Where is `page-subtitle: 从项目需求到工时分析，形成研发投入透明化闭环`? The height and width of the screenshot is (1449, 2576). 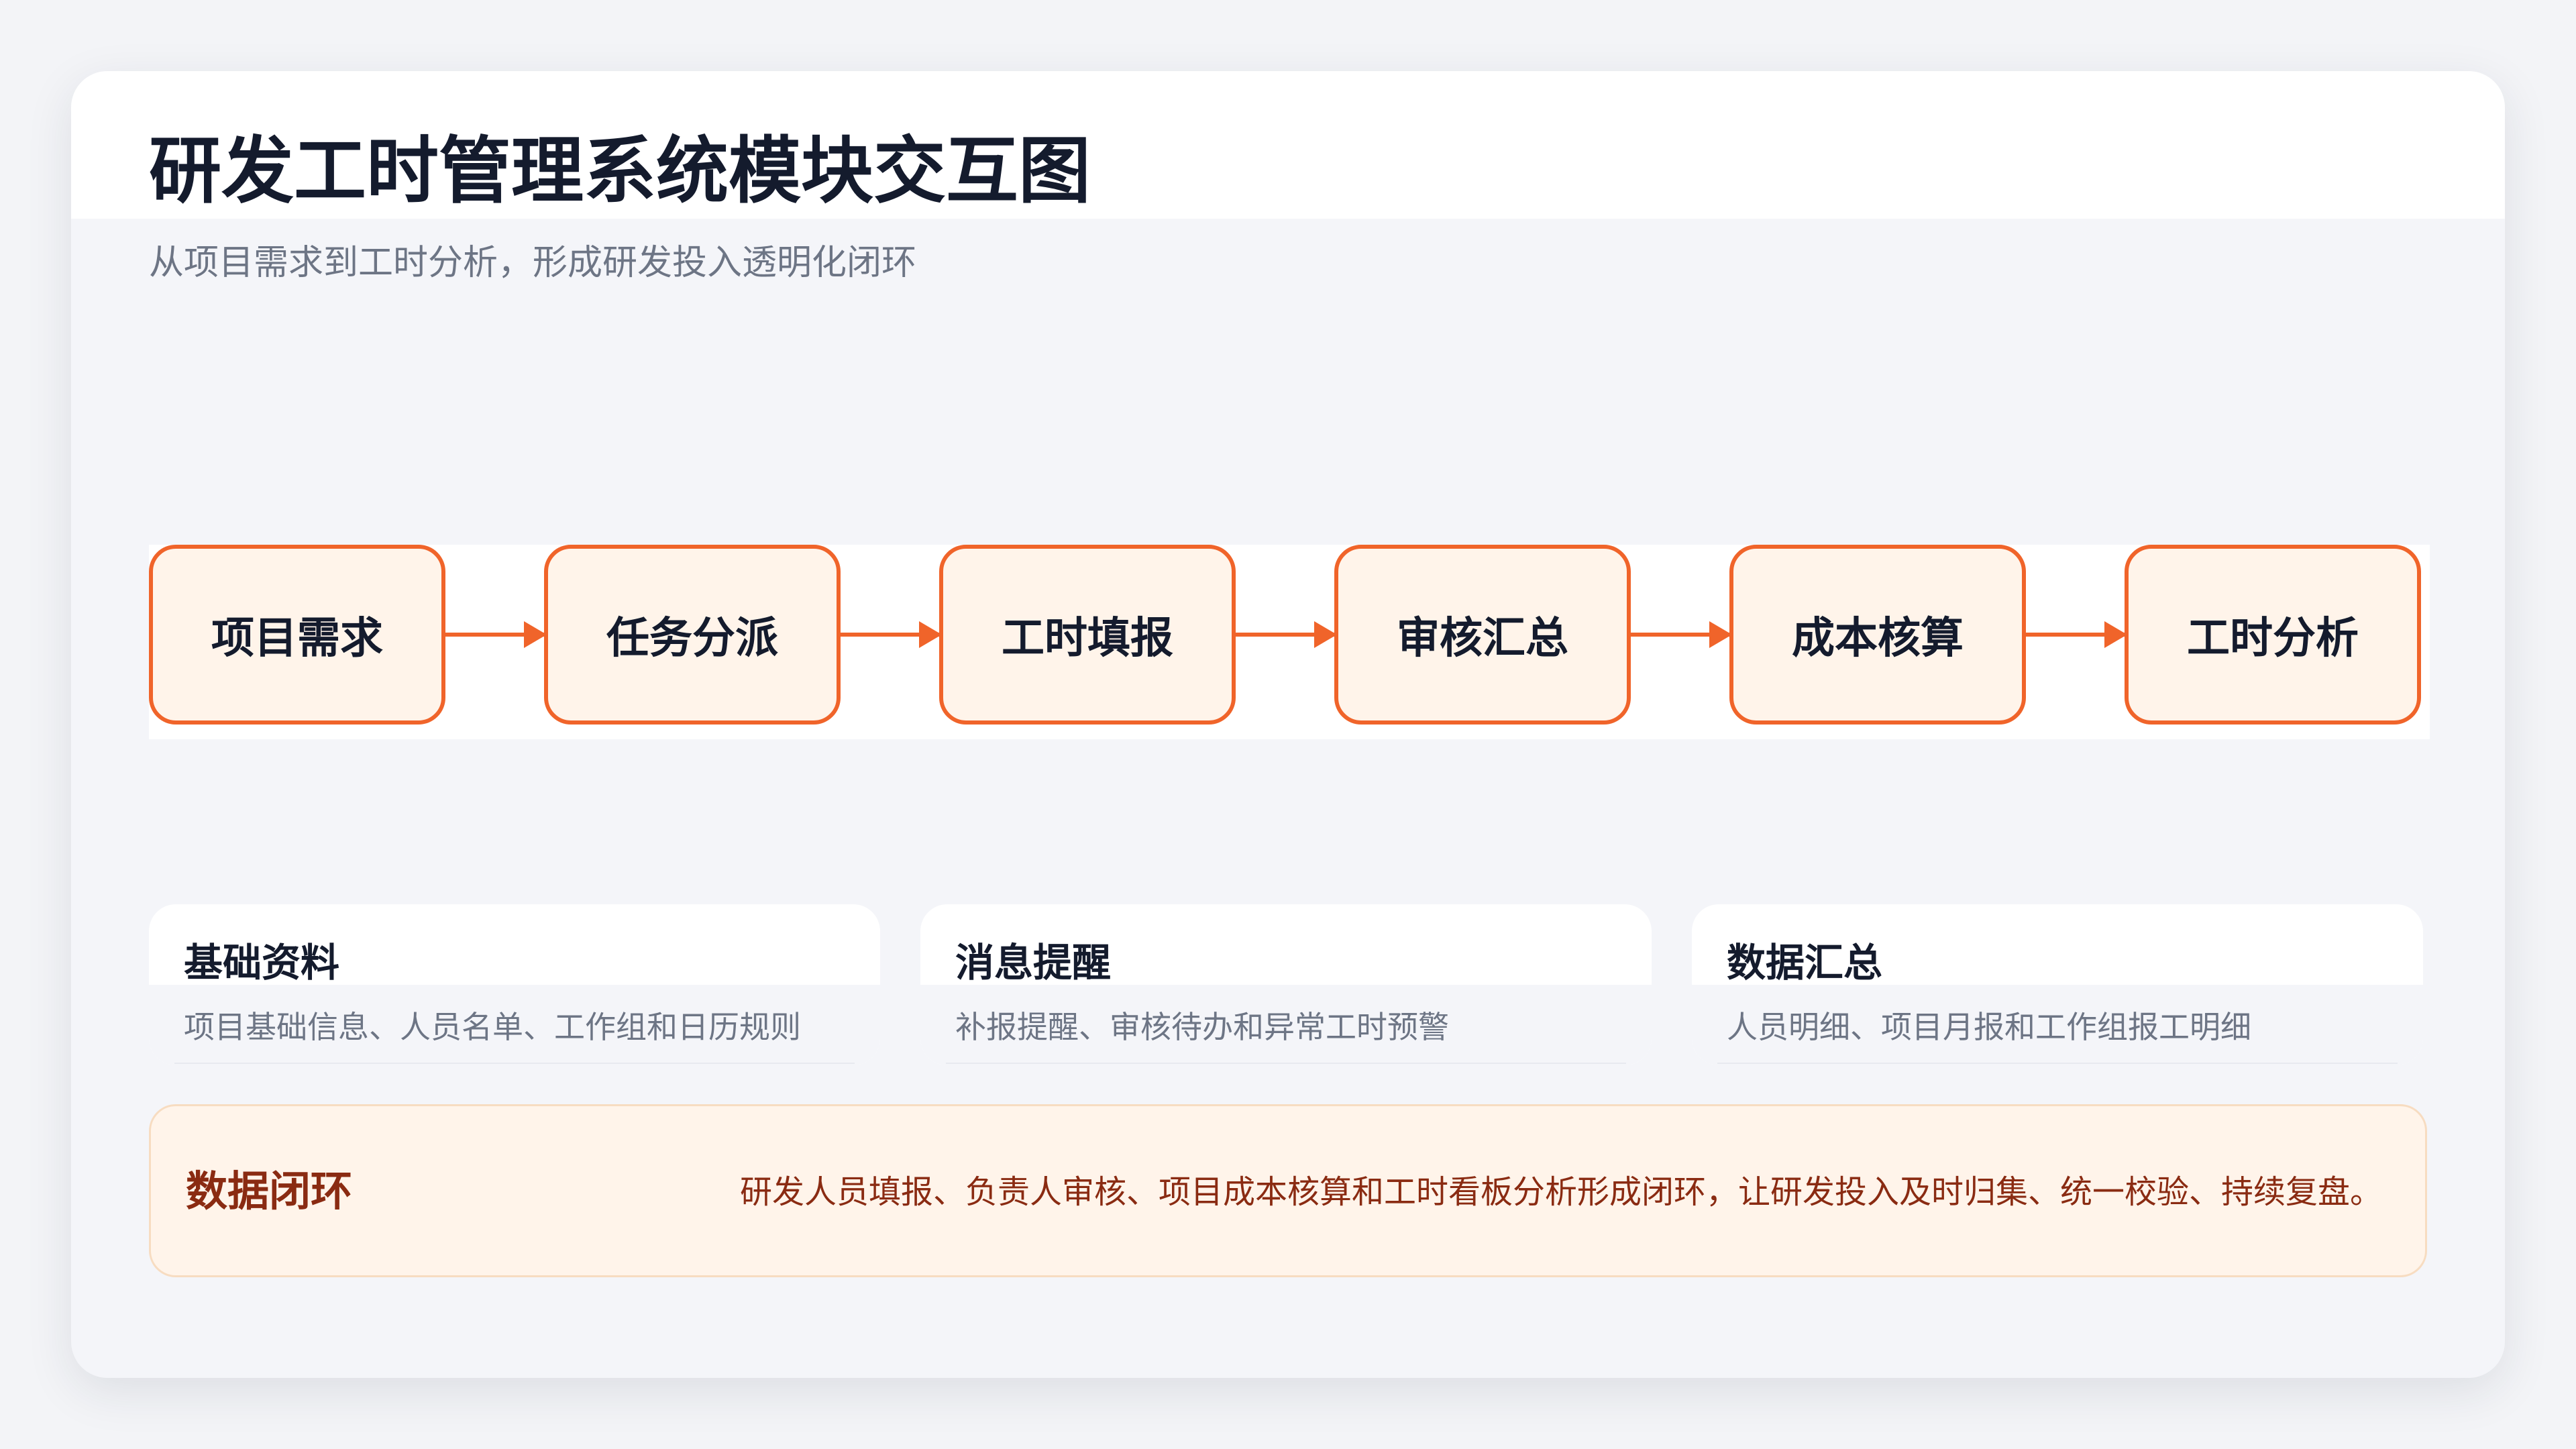 page-subtitle: 从项目需求到工时分析，形成研发投入透明化闭环 is located at coordinates (533, 263).